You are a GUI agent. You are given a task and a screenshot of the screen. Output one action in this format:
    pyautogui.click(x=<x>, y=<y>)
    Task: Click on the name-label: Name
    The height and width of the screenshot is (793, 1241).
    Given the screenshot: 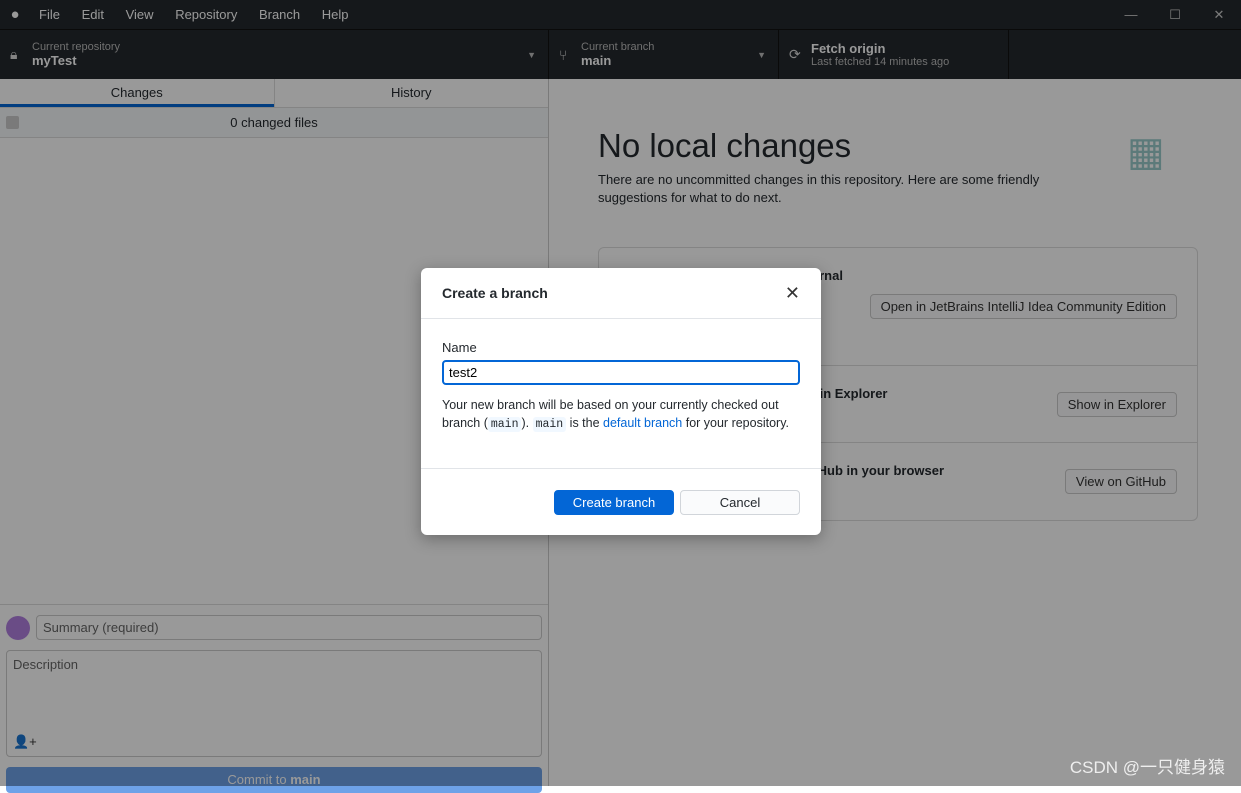 What is the action you would take?
    pyautogui.click(x=459, y=347)
    